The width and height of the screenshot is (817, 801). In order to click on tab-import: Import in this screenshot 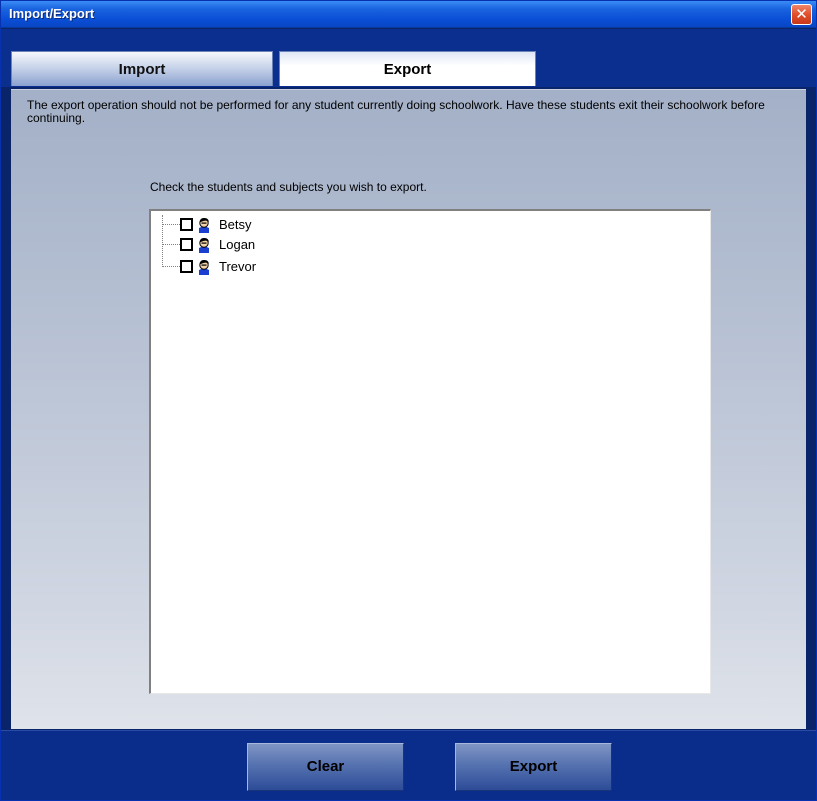, I will do `click(142, 68)`.